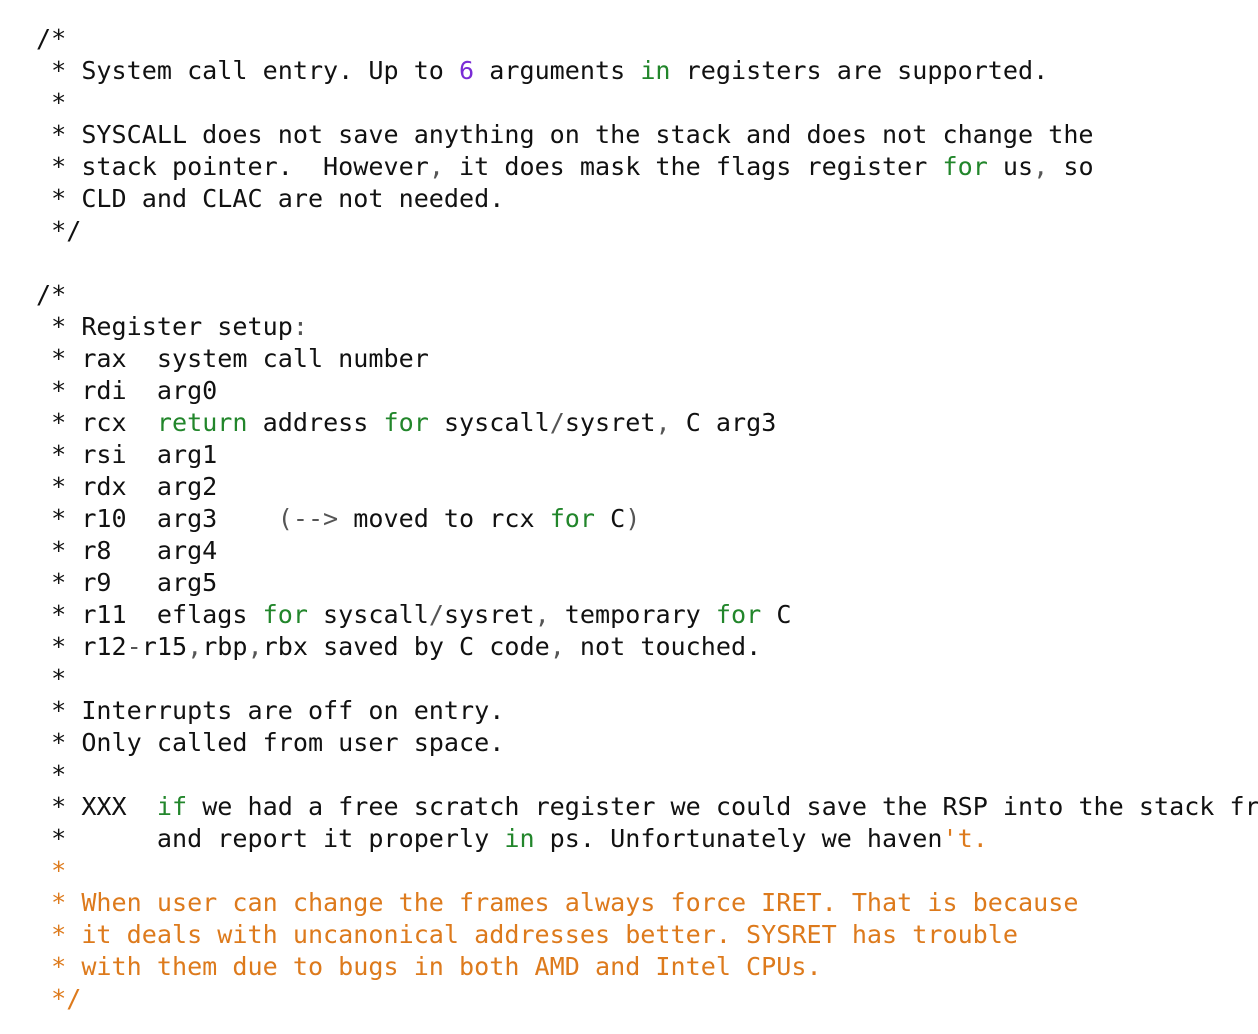 This screenshot has width=1258, height=1034. Describe the element at coordinates (444, 518) in the screenshot. I see `code-token-plain: moved to rcx` at that location.